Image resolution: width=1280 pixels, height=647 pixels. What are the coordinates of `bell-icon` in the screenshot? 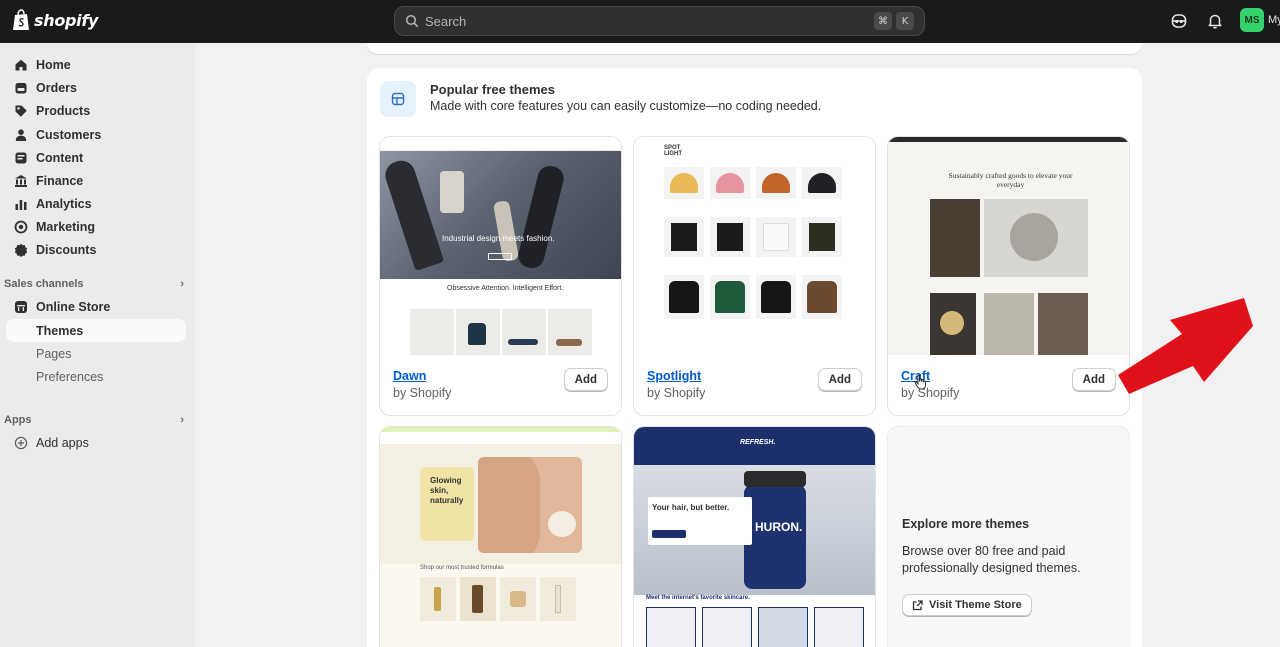 It's located at (1215, 21).